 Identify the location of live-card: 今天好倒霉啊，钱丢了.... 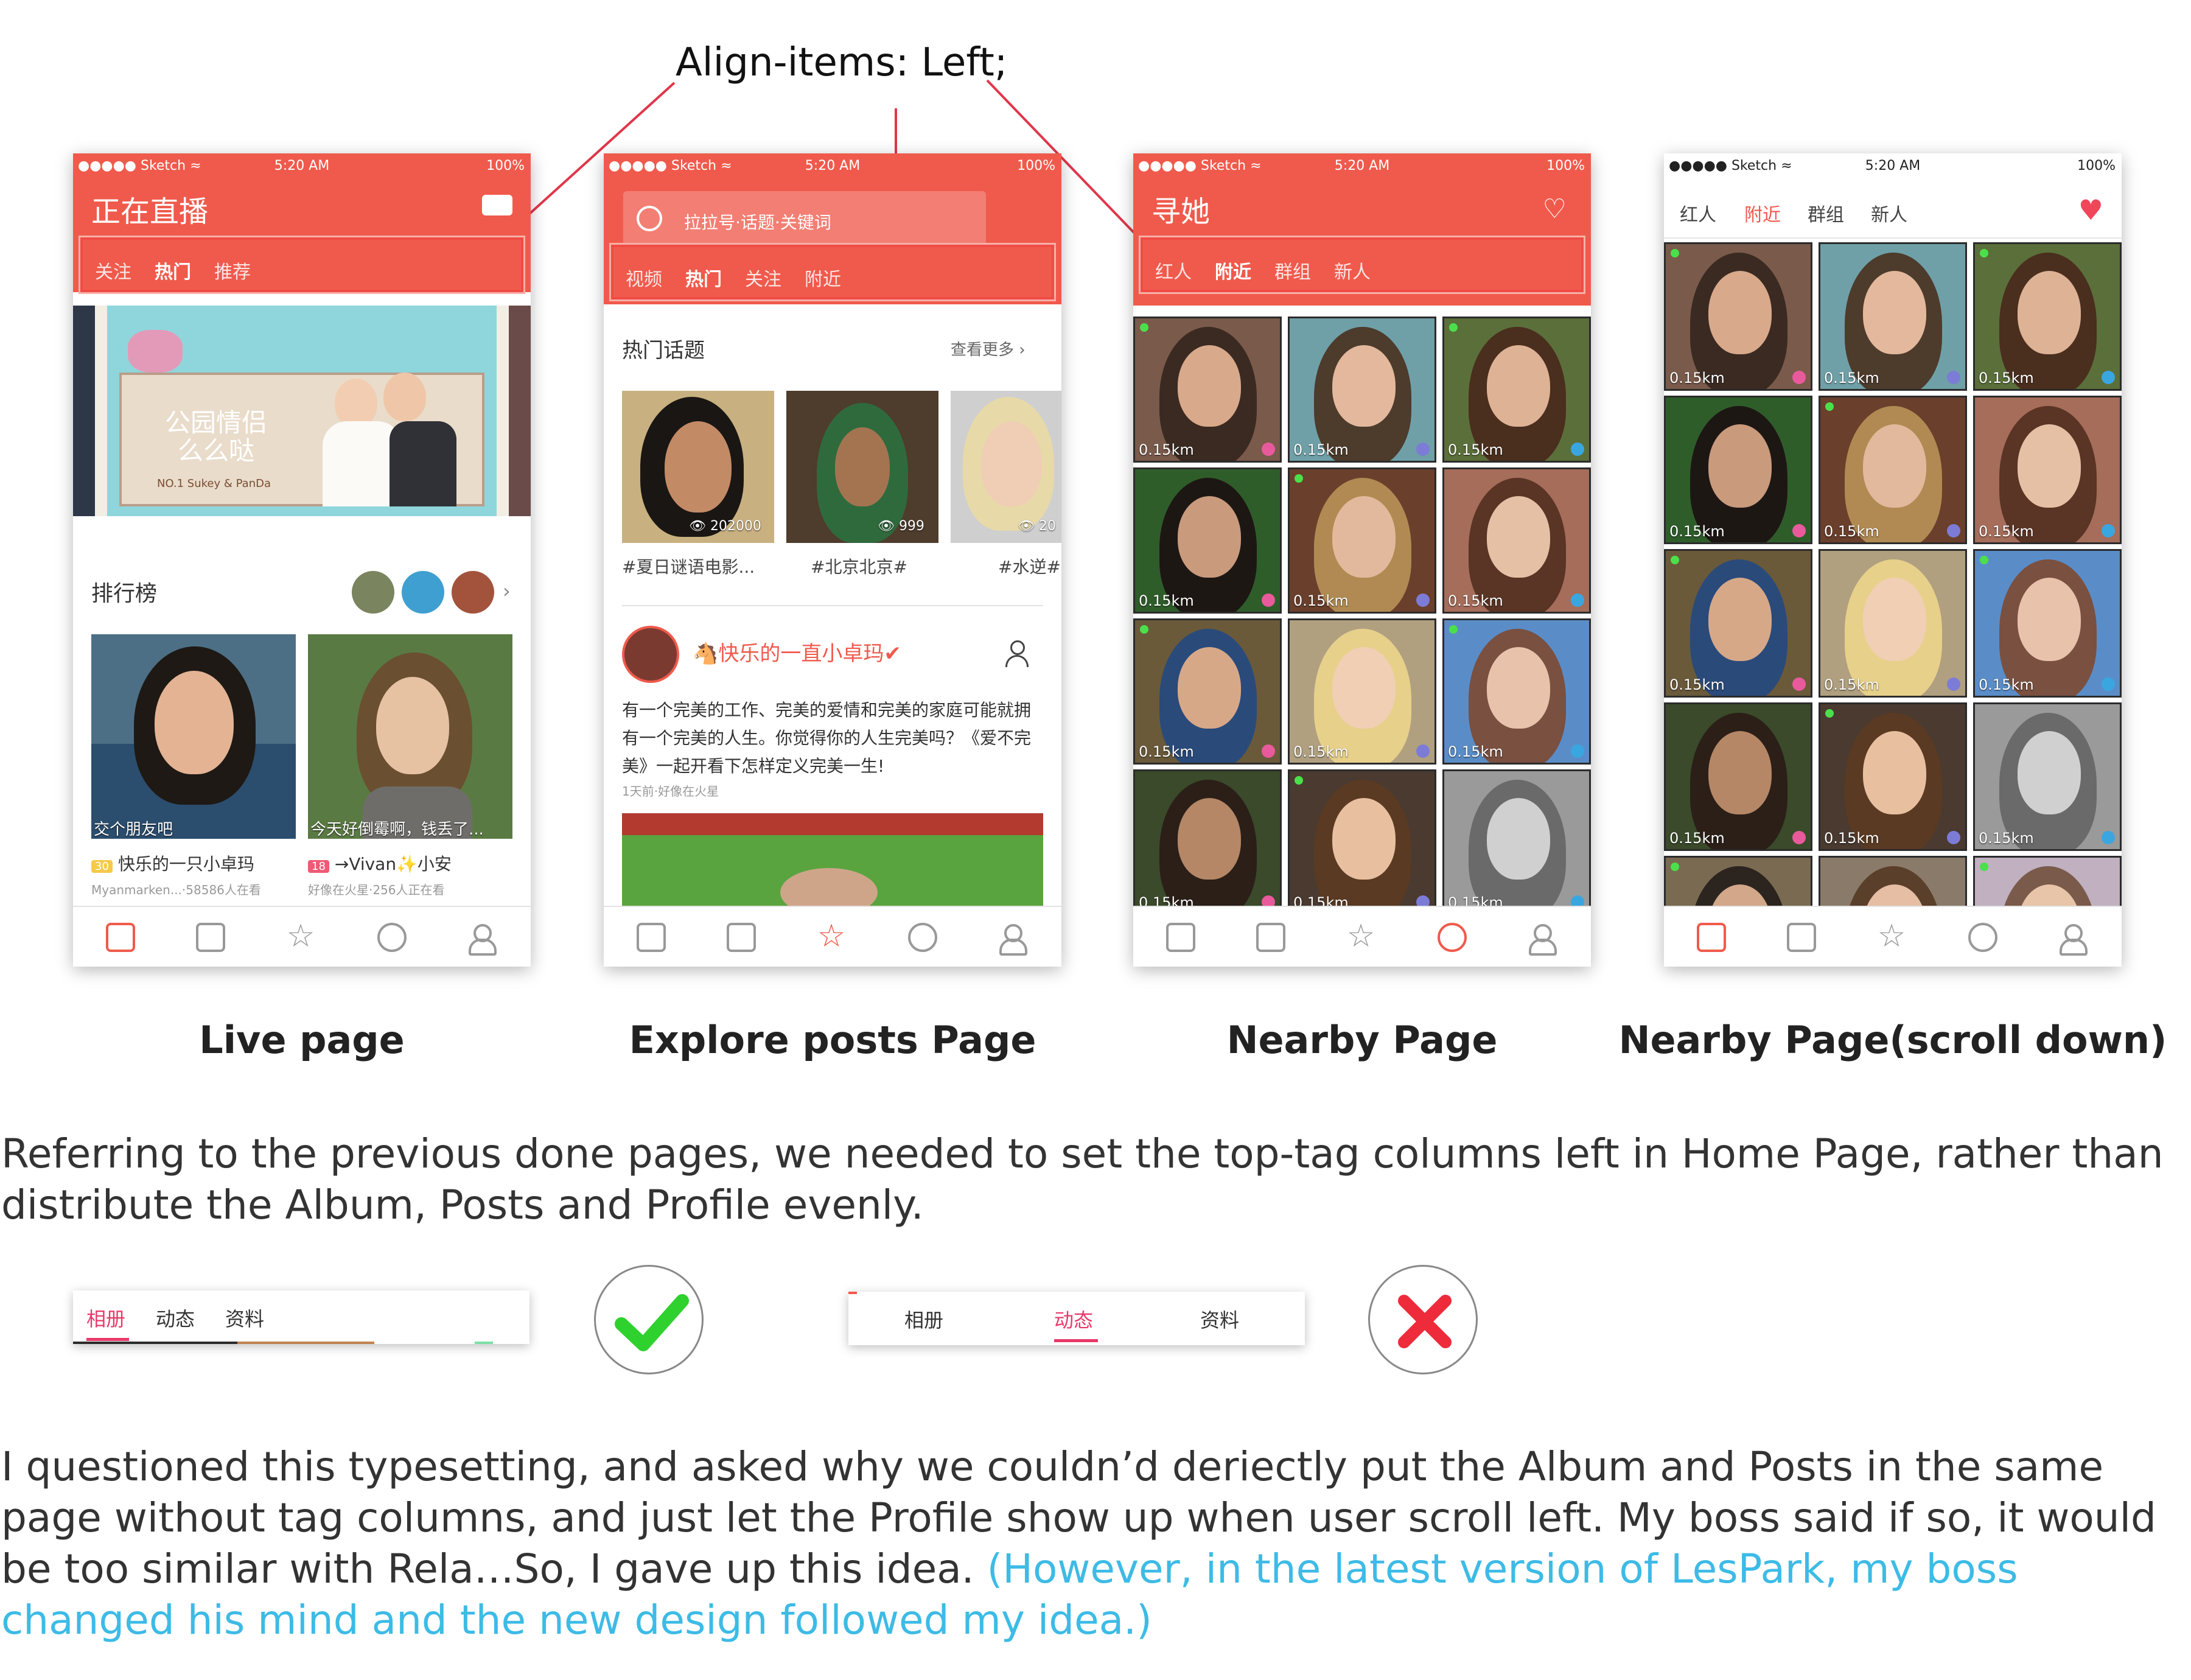
(410, 737).